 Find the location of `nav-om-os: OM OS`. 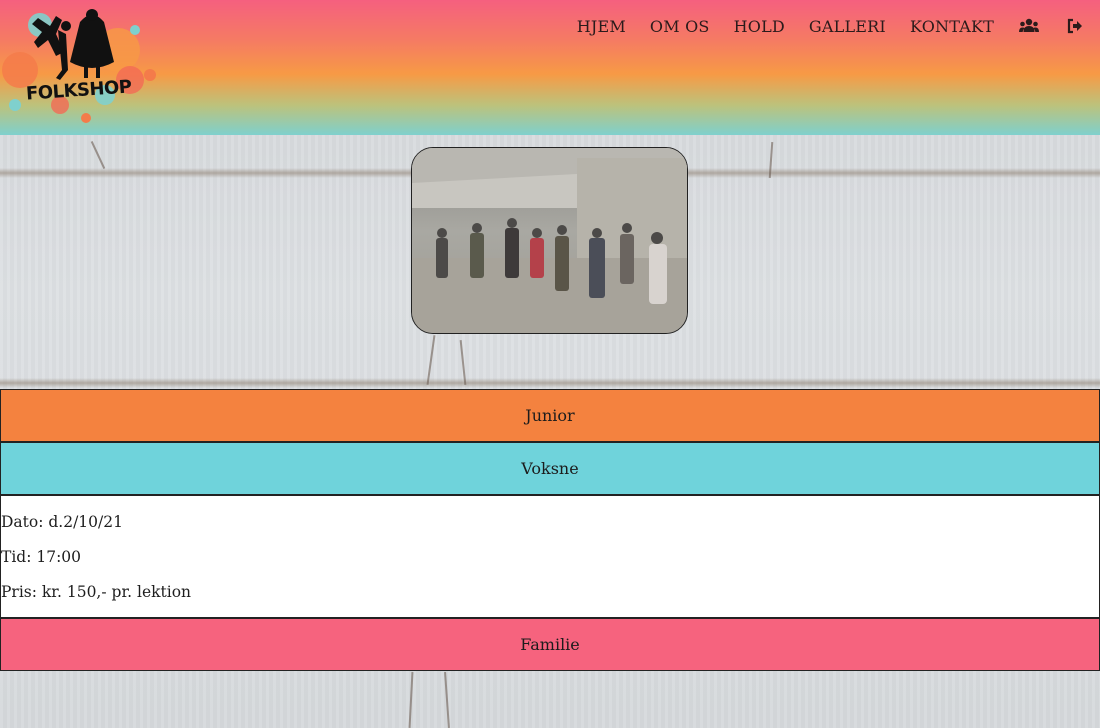

nav-om-os: OM OS is located at coordinates (680, 26).